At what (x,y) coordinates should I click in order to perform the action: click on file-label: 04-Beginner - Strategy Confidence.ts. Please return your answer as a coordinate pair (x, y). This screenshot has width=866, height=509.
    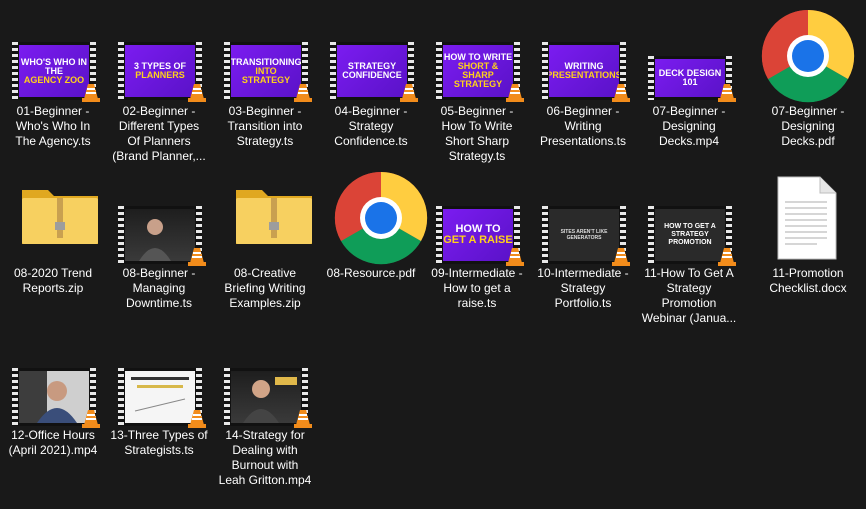
    Looking at the image, I should click on (371, 126).